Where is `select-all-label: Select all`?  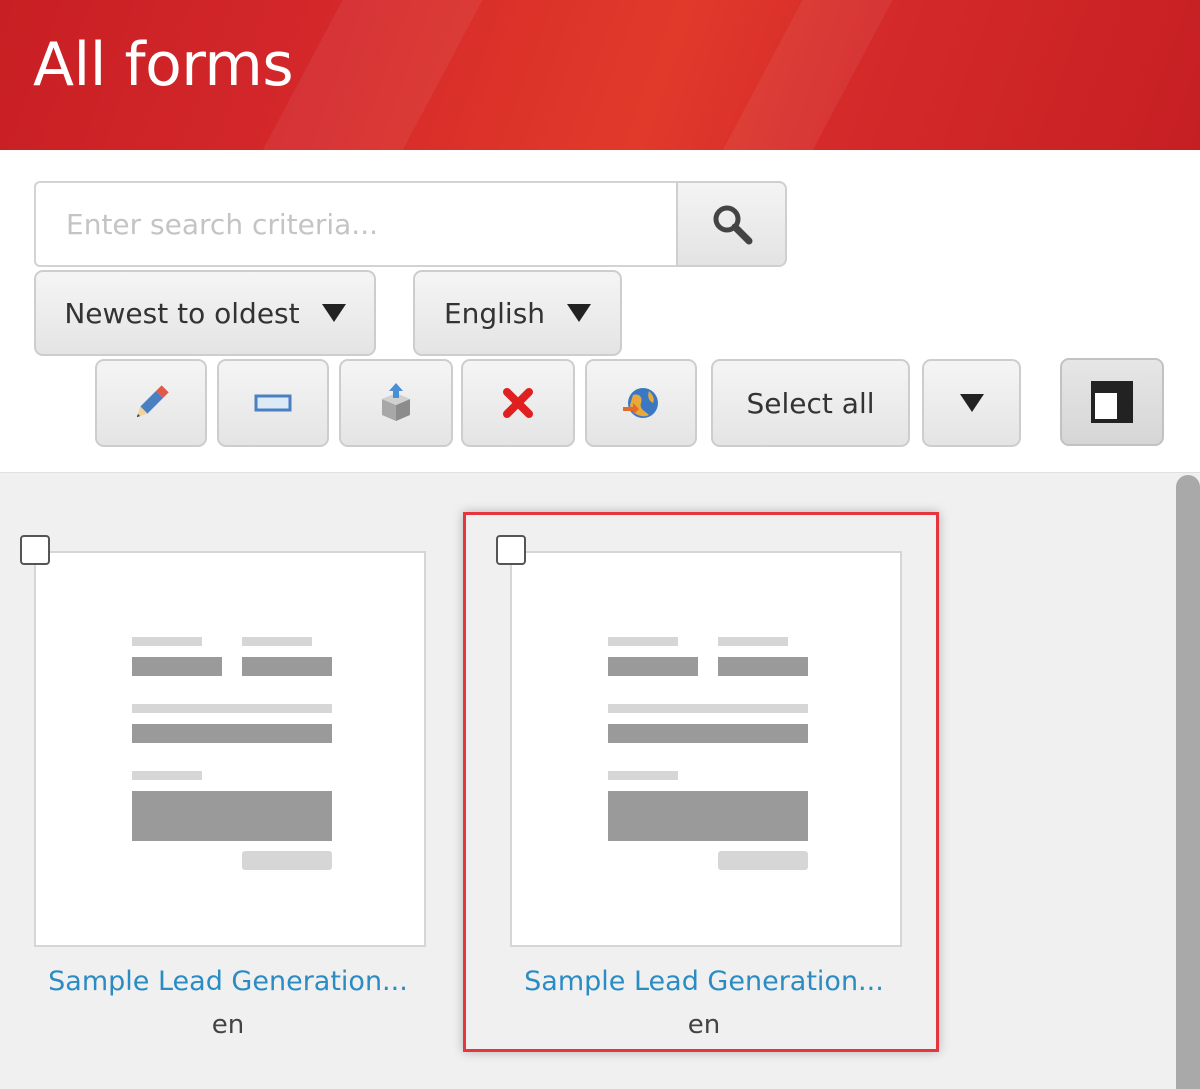 select-all-label: Select all is located at coordinates (810, 403).